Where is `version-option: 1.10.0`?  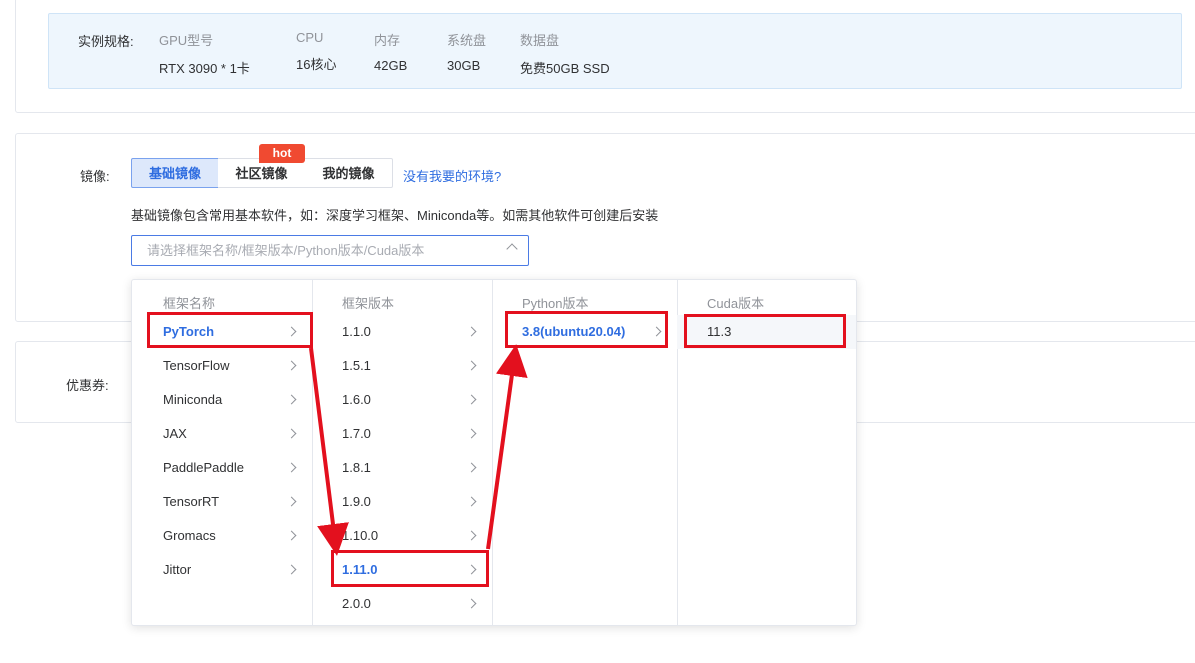
version-option: 1.10.0 is located at coordinates (402, 536).